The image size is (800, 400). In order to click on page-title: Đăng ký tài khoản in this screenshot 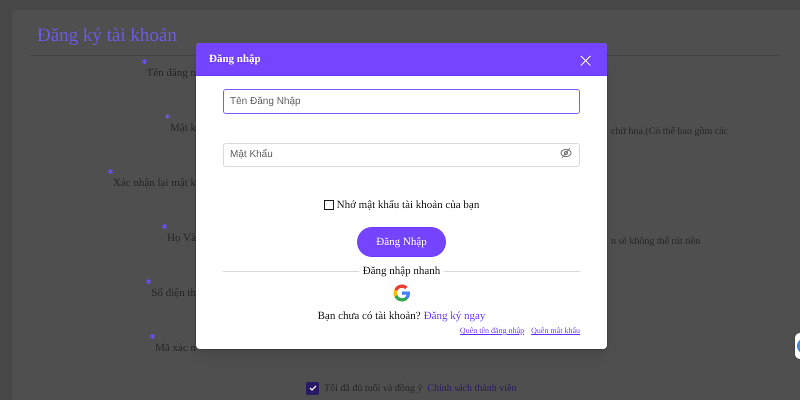, I will do `click(107, 36)`.